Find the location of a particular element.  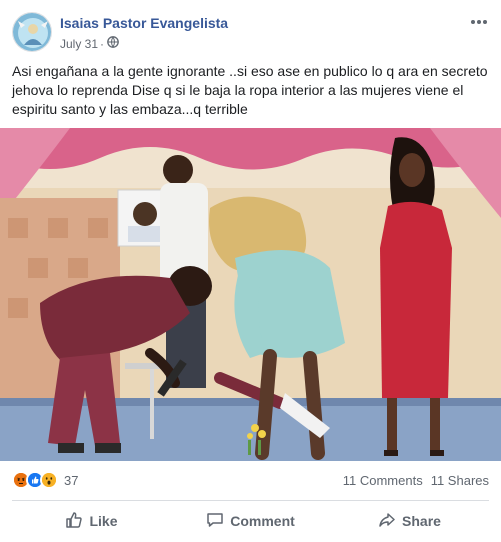

author-avatar is located at coordinates (32, 32).